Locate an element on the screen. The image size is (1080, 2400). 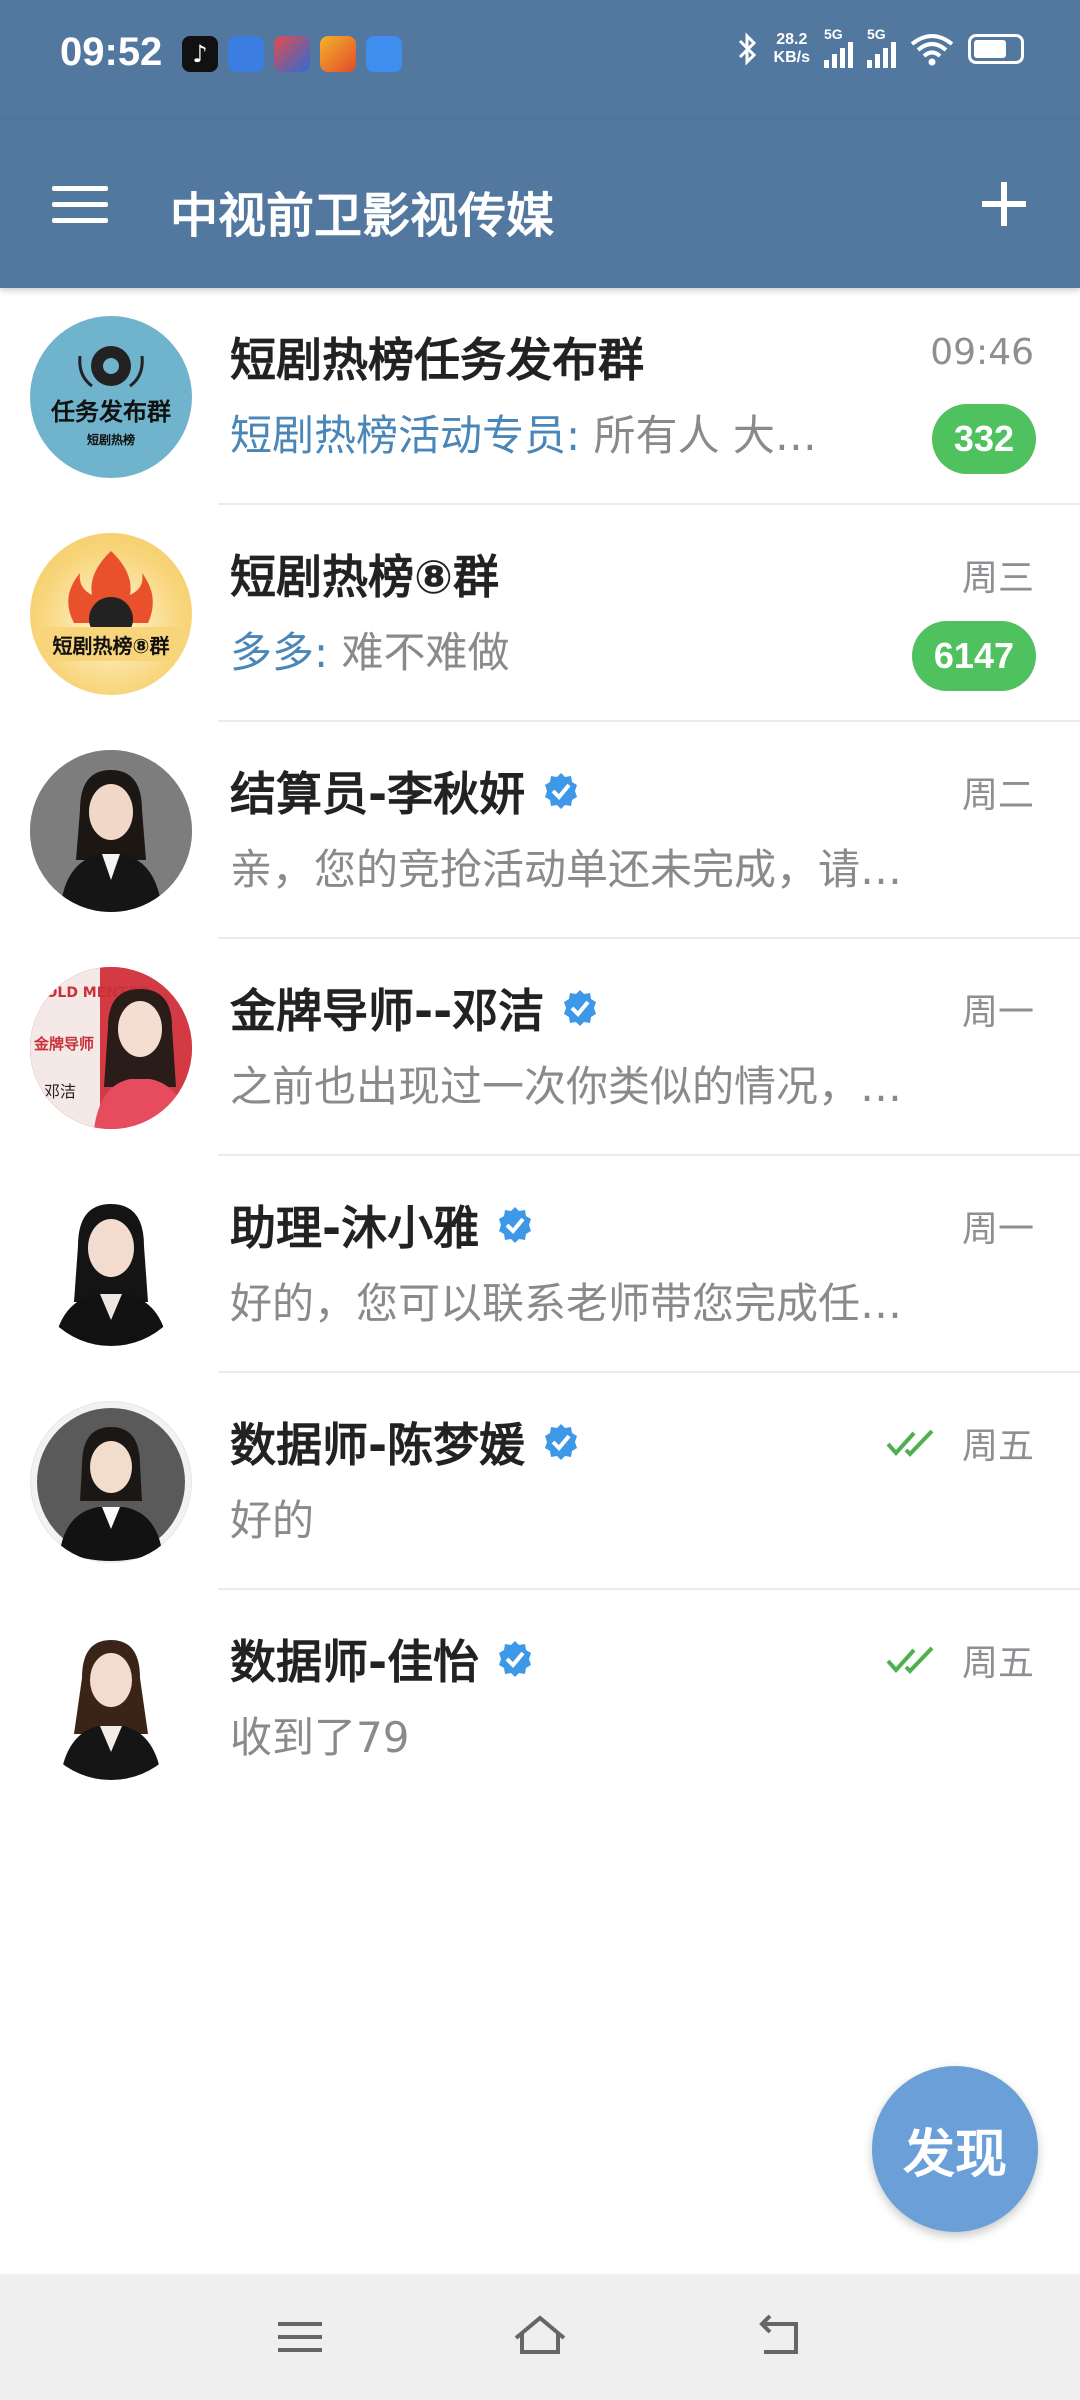
app-bar: 中视前卫影视传媒 is located at coordinates (540, 204).